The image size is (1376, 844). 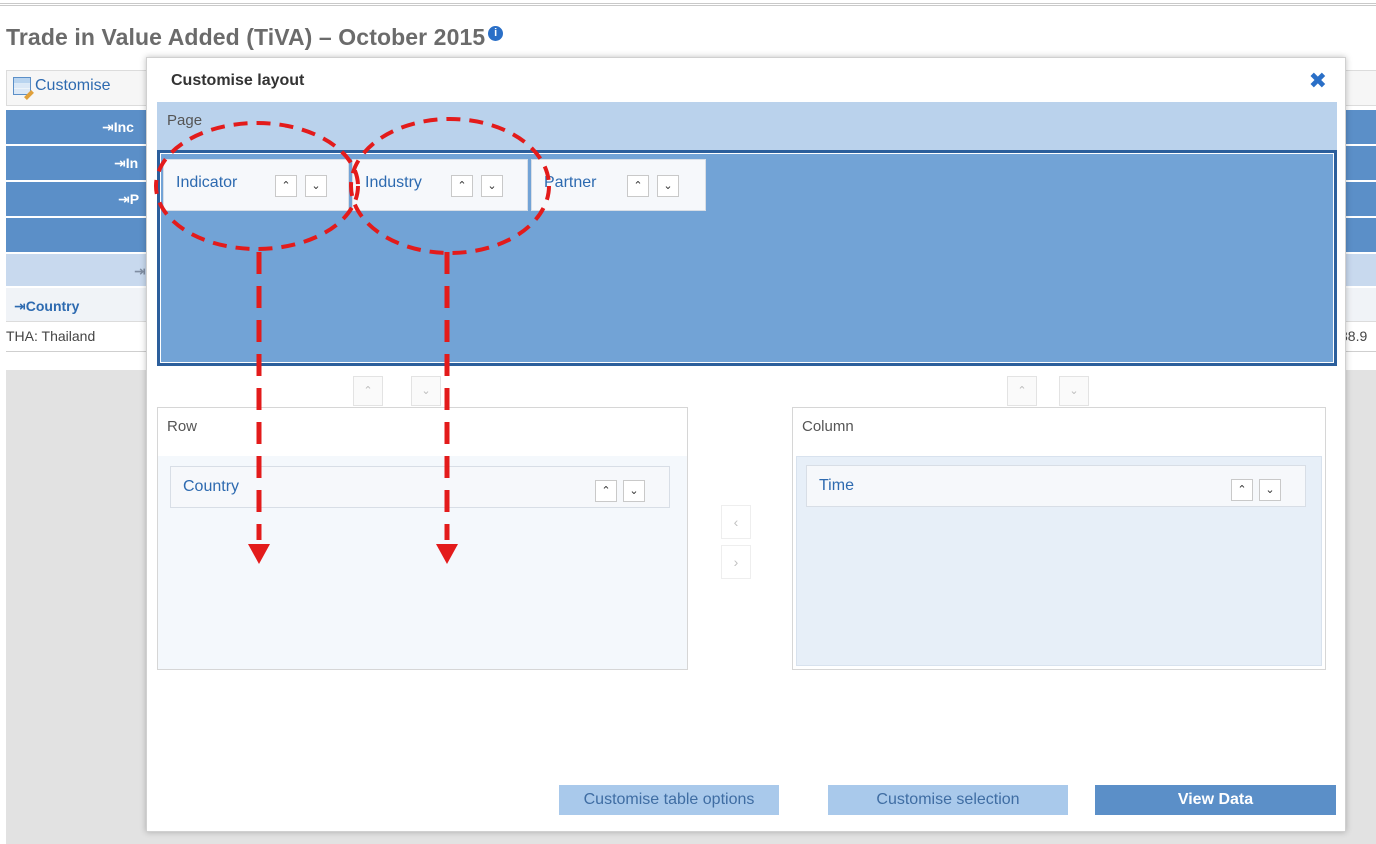 I want to click on column-zone-up-button: ⌃, so click(x=1022, y=391).